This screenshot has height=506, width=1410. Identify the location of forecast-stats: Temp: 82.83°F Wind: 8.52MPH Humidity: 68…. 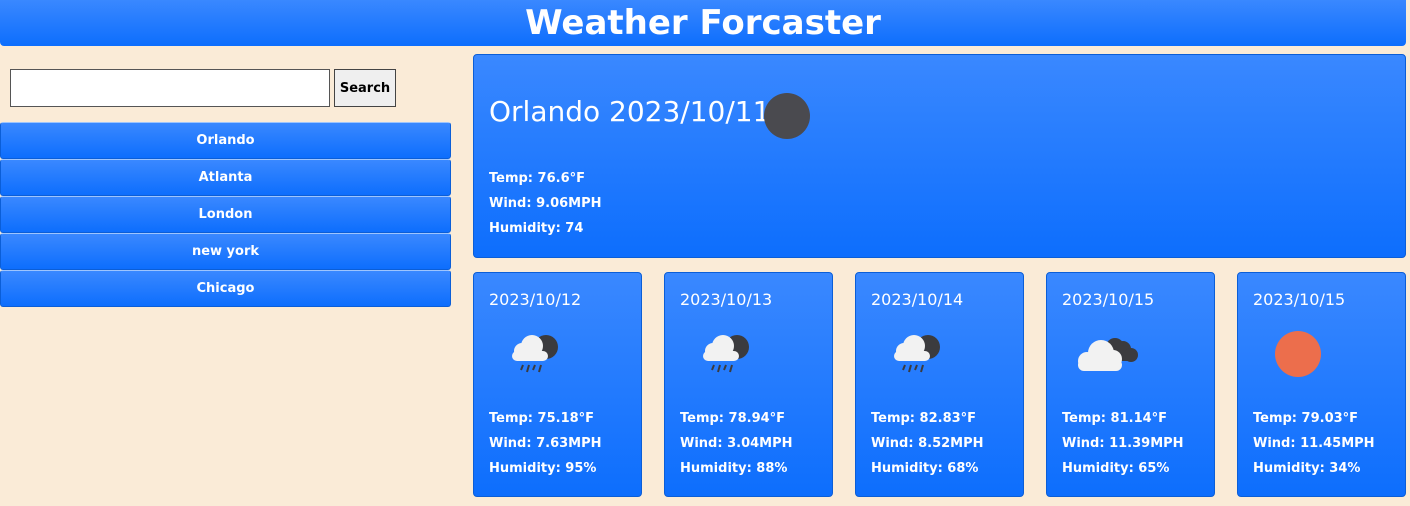
(927, 443).